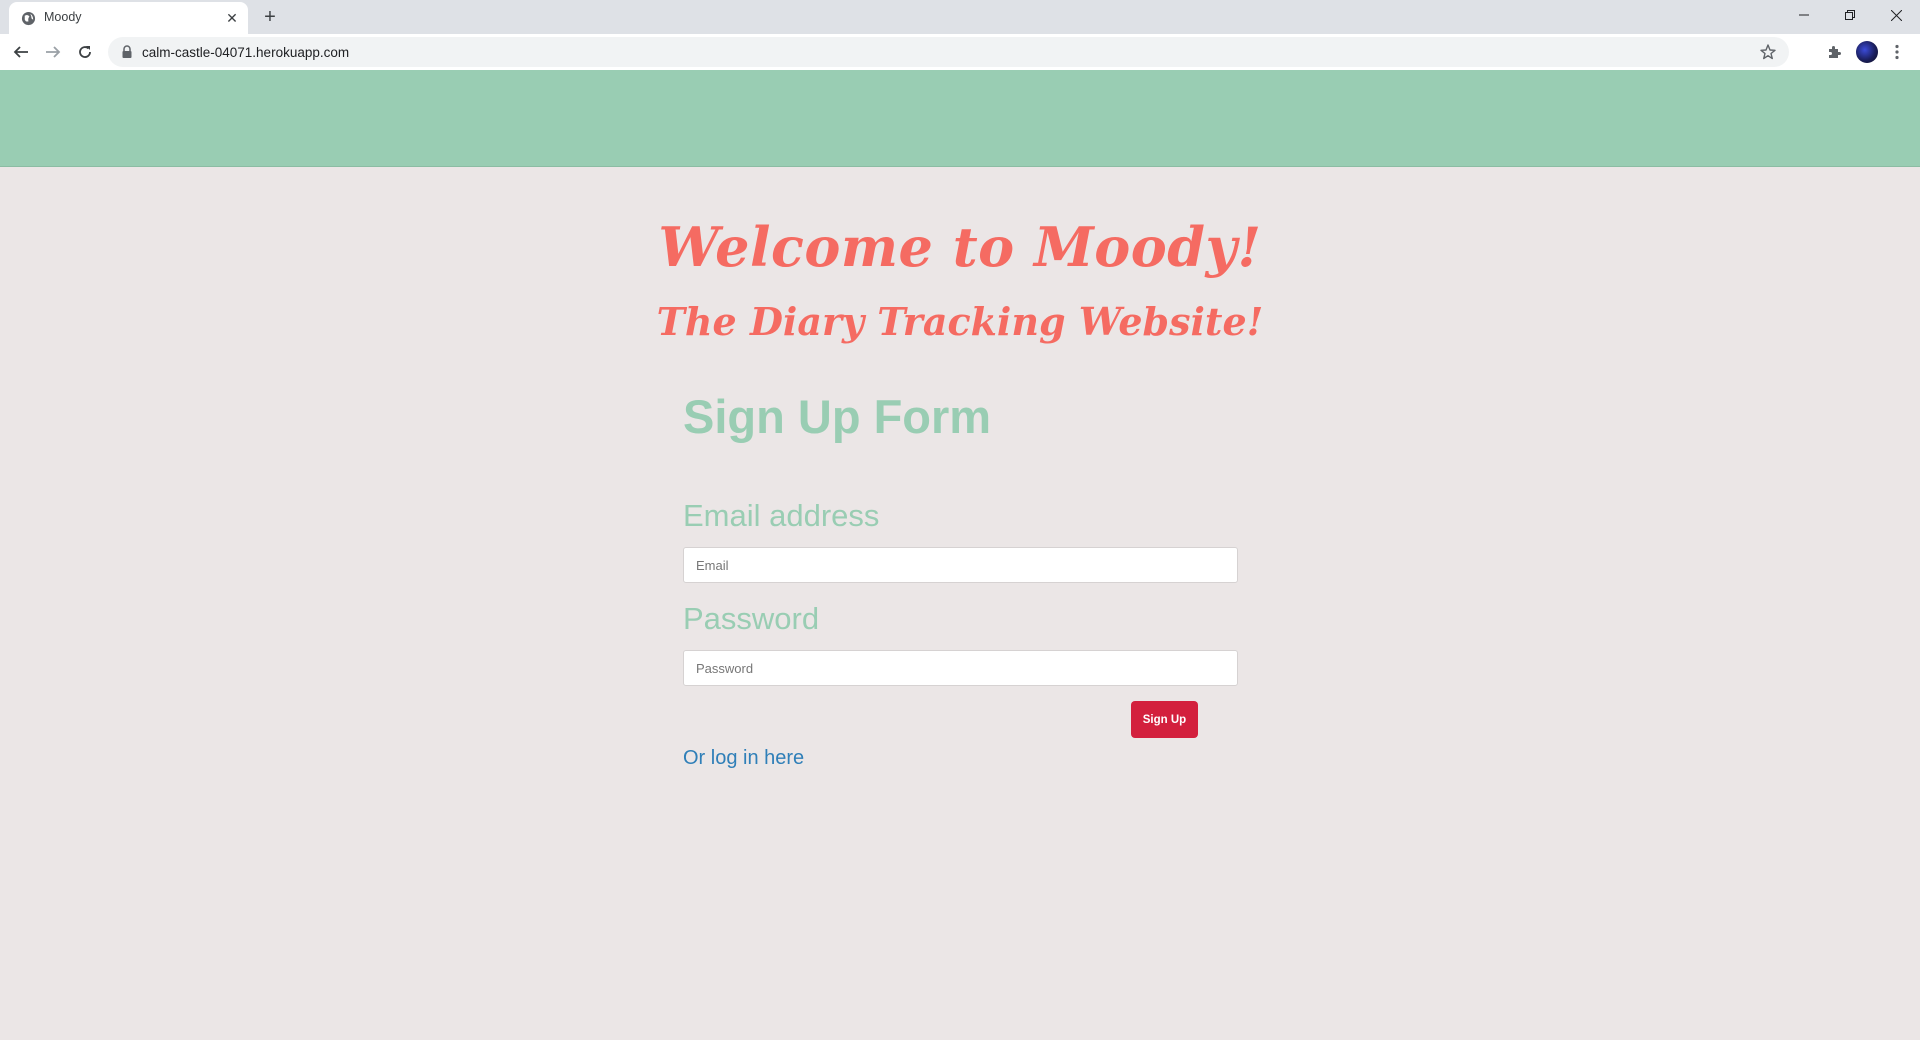  What do you see at coordinates (246, 52) in the screenshot?
I see `url-text: calm-castle-04071.herokuapp.com` at bounding box center [246, 52].